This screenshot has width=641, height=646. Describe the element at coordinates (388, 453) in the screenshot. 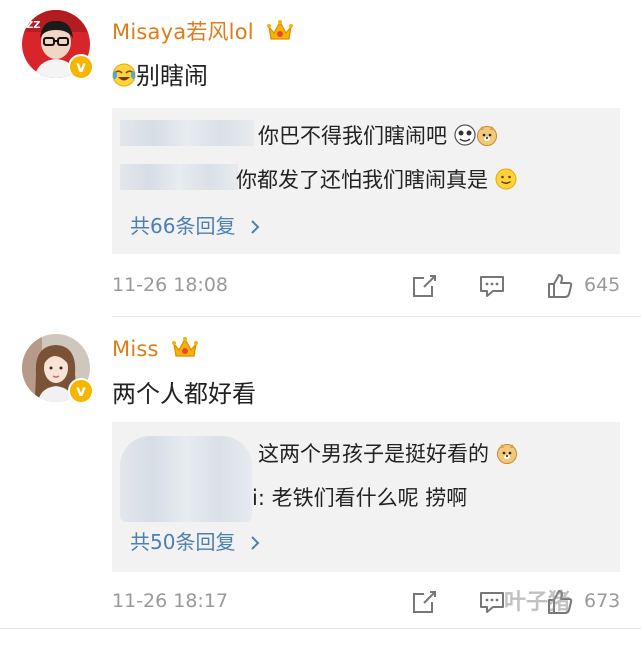

I see `reply-item: 这两个男孩子是挺好看的` at that location.